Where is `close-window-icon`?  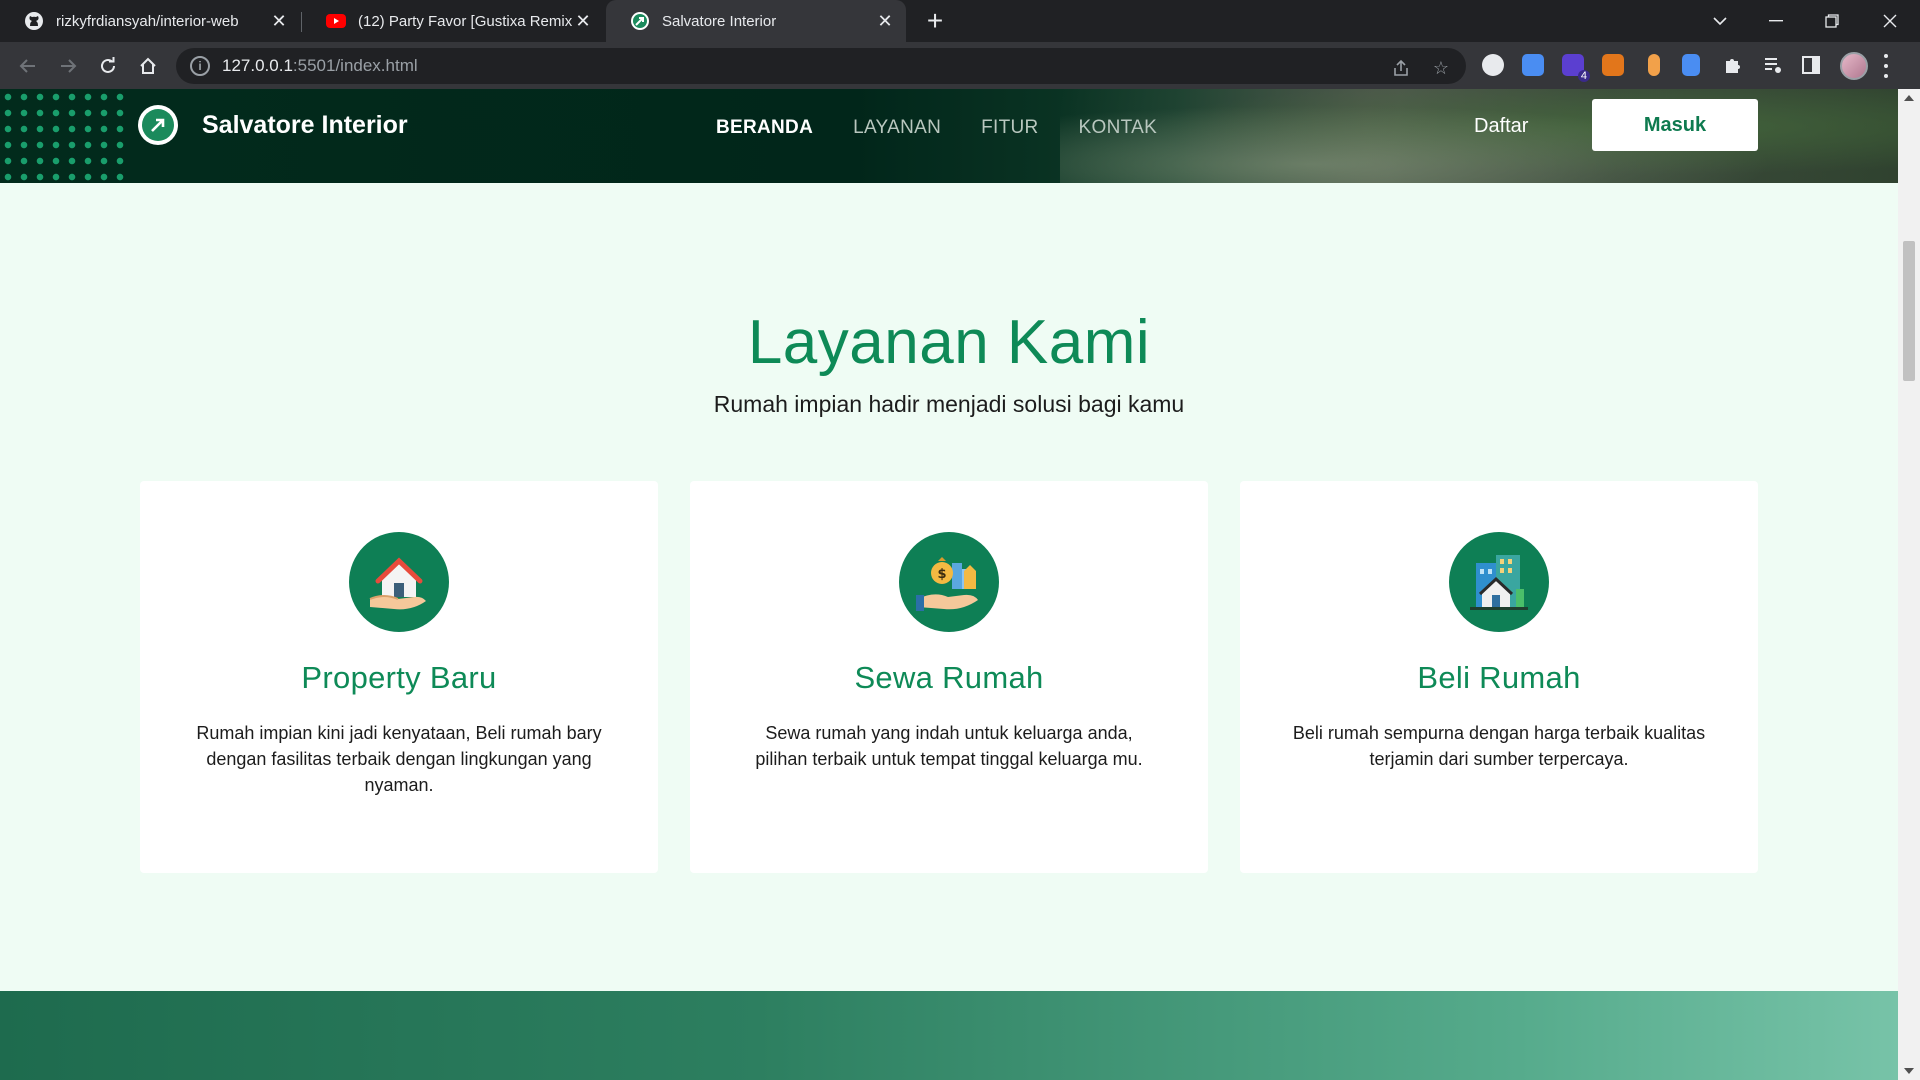 close-window-icon is located at coordinates (1890, 21).